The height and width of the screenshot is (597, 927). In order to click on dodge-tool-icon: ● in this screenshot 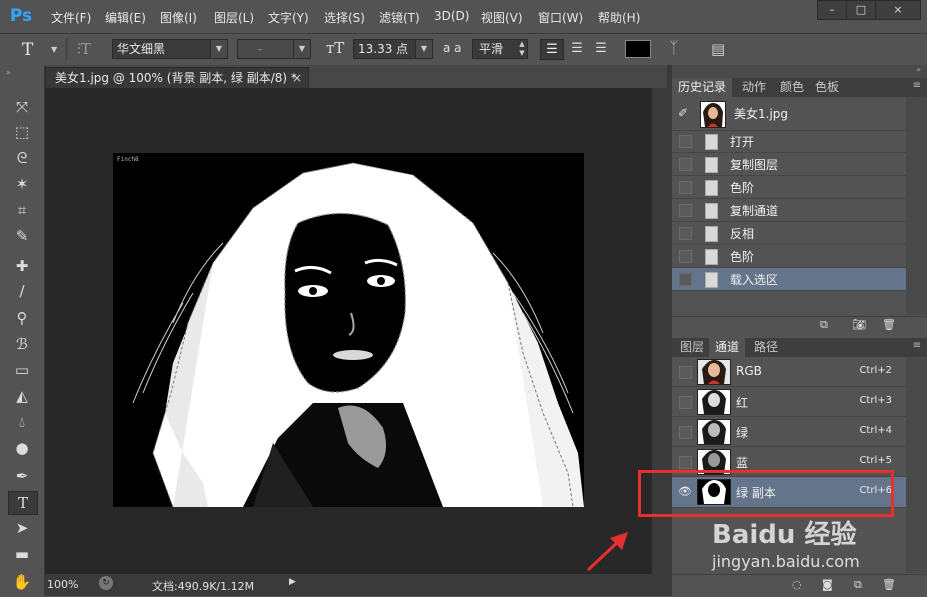, I will do `click(22, 448)`.